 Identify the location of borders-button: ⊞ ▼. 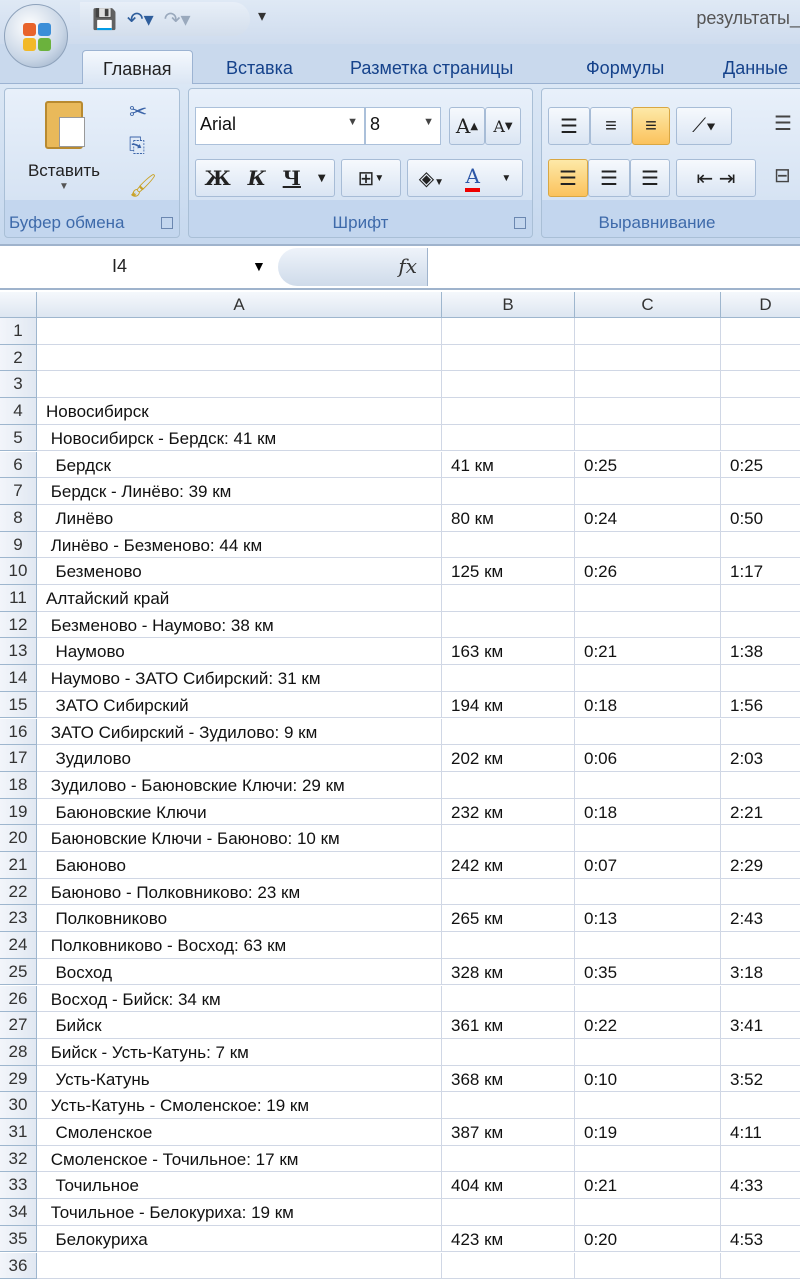
(371, 178).